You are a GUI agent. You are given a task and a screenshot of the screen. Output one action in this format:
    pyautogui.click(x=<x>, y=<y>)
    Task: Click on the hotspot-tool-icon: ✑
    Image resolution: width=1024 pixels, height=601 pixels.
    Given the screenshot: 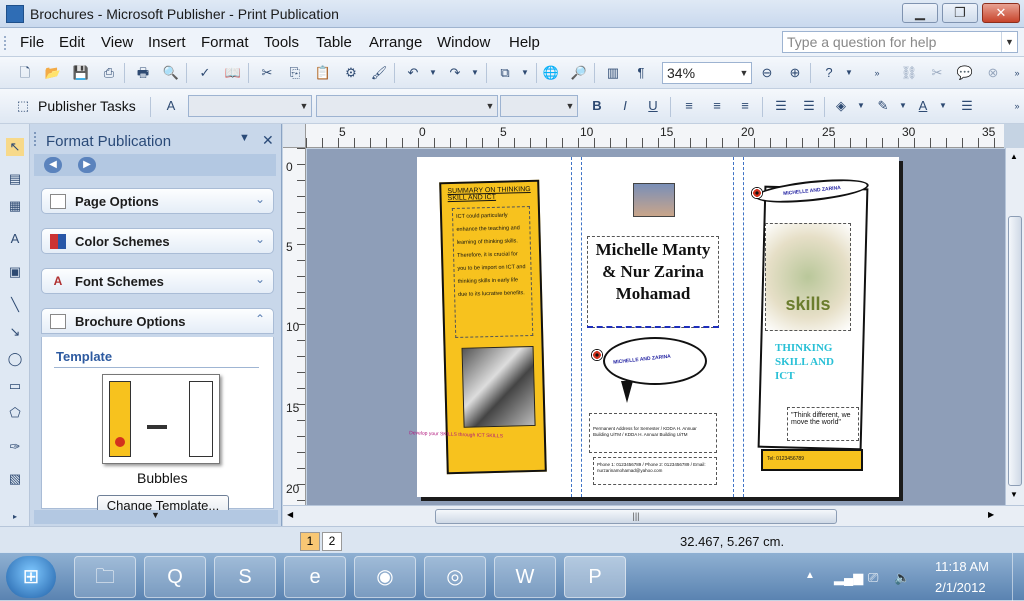 What is the action you would take?
    pyautogui.click(x=15, y=447)
    